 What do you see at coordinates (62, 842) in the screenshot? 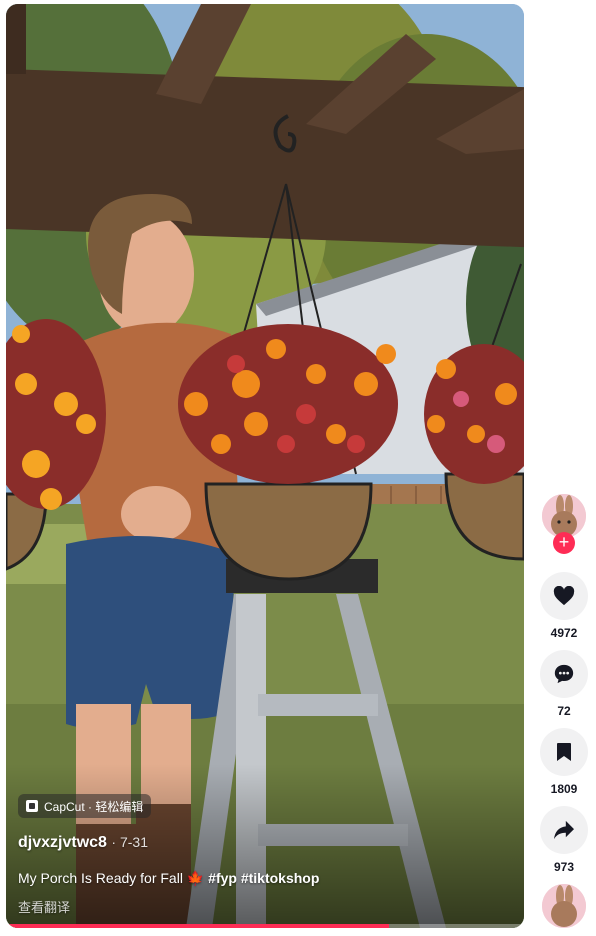
I see `author-name: djvxzjvtwc8` at bounding box center [62, 842].